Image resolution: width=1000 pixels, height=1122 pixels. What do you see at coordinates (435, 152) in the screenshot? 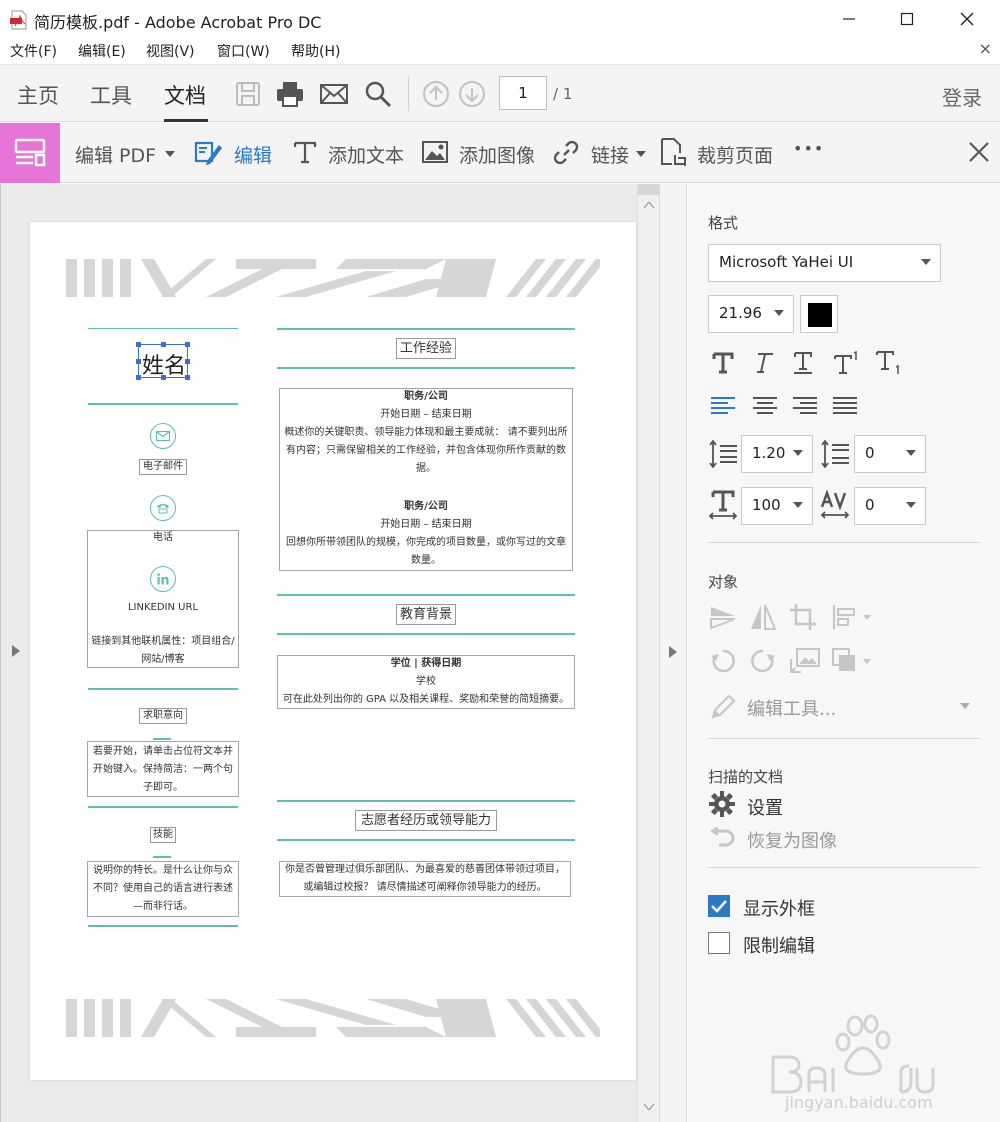
I see `add-image-icon-wrap` at bounding box center [435, 152].